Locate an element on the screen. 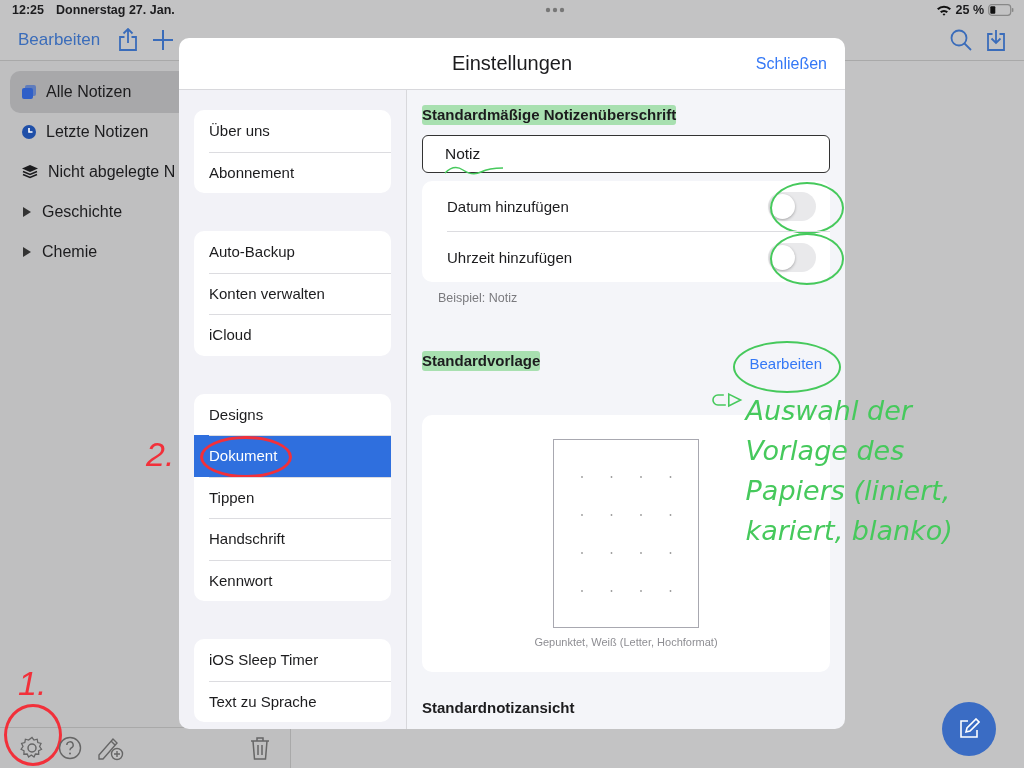 This screenshot has height=768, width=1024. trash-icon is located at coordinates (260, 748).